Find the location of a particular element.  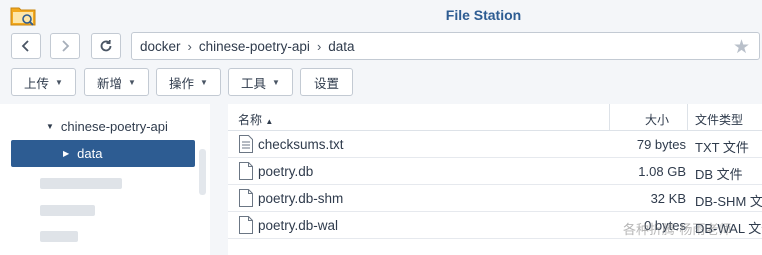

tools-label: 工具 is located at coordinates (254, 83).